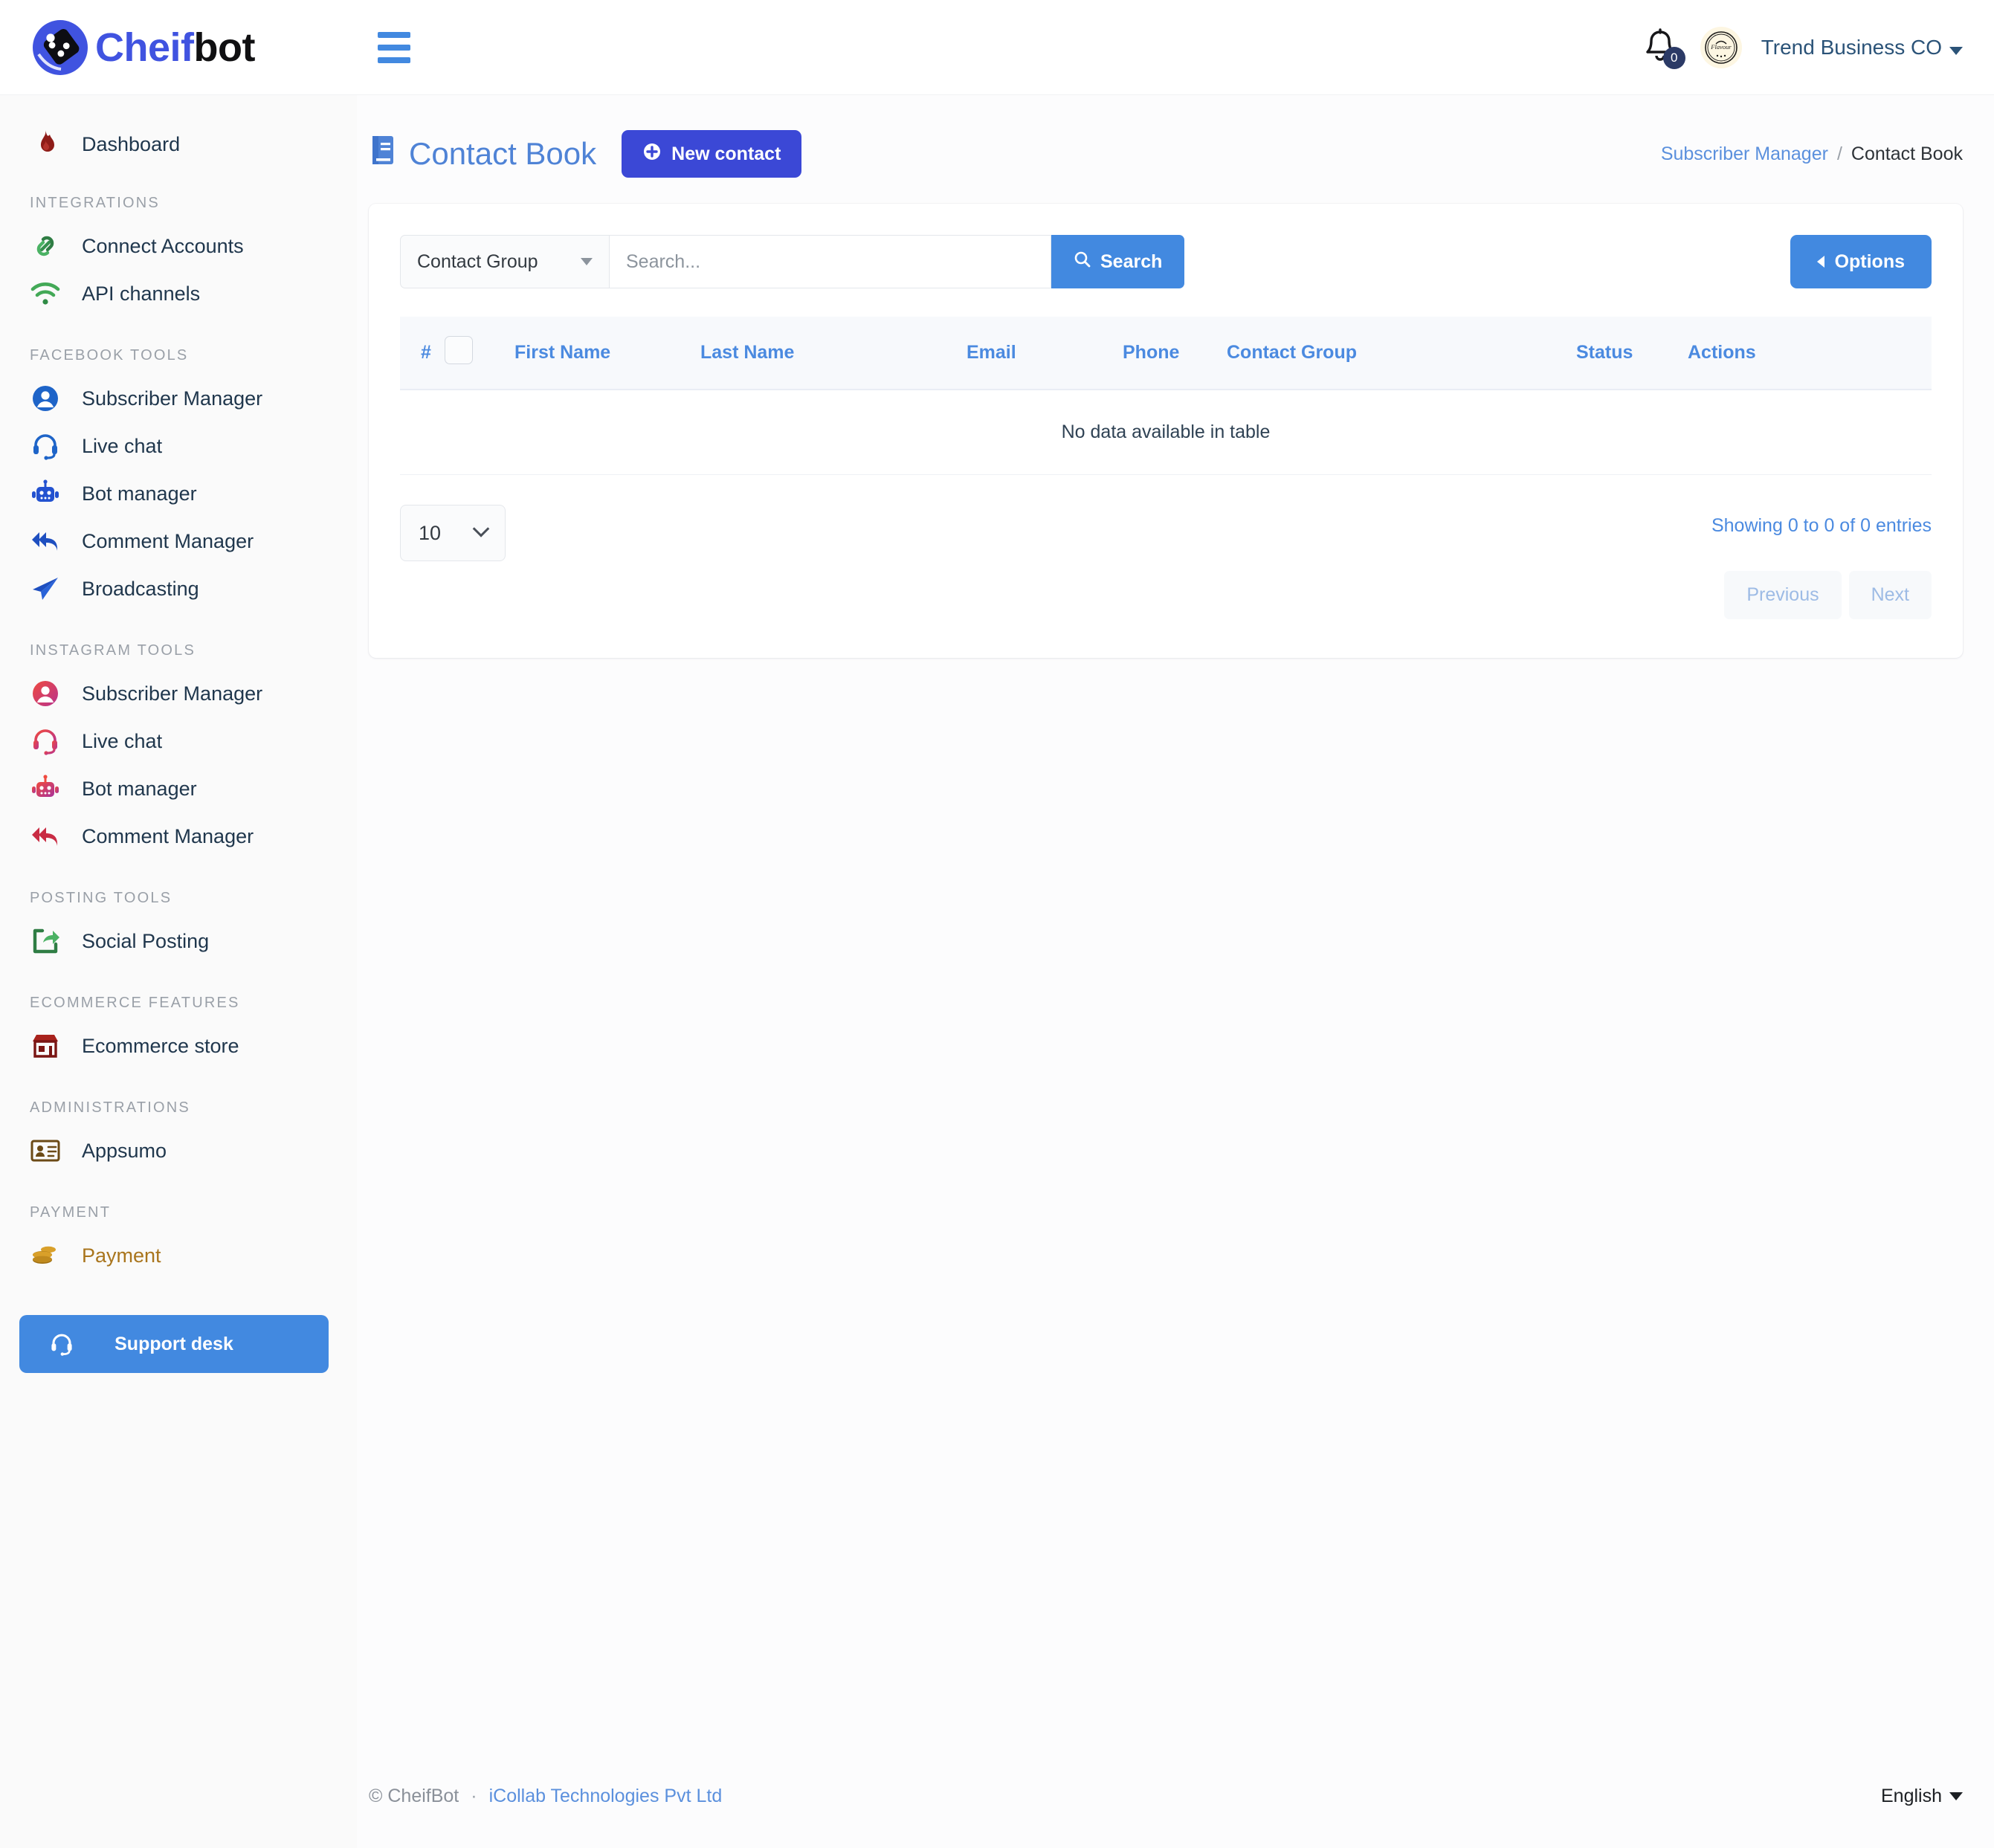  I want to click on caret-left-icon, so click(1820, 262).